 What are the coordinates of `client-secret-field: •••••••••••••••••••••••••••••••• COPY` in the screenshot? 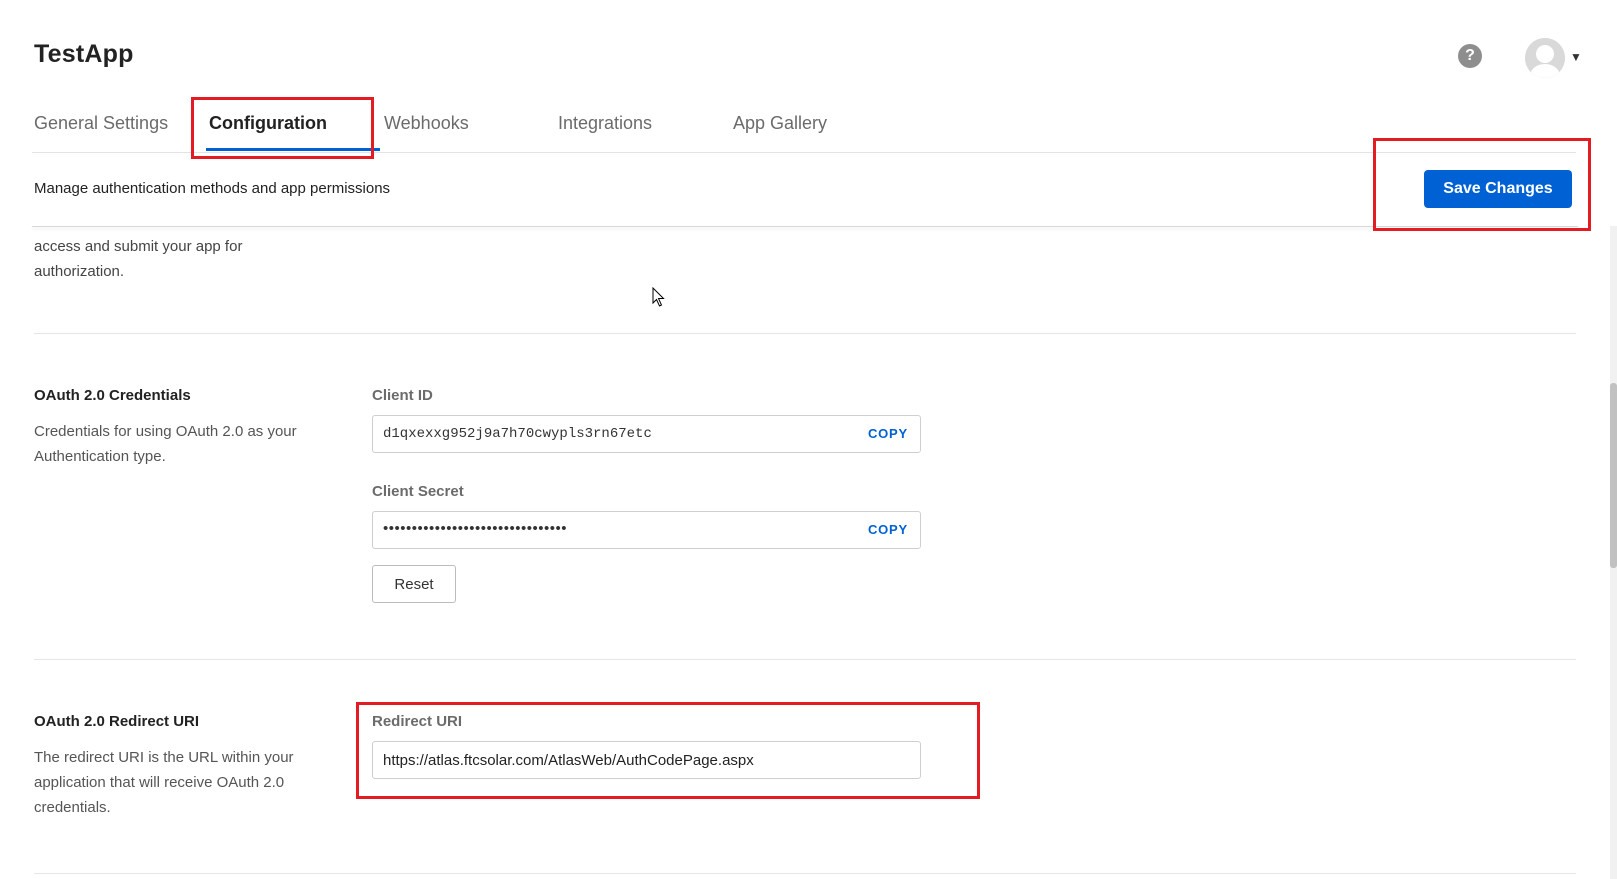 It's located at (646, 530).